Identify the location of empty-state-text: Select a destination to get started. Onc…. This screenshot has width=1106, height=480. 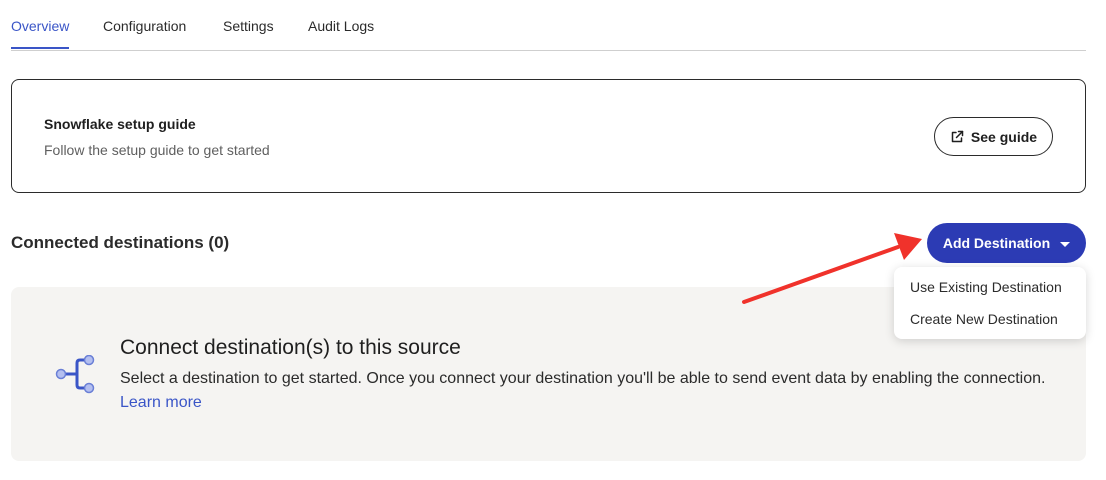
(583, 378).